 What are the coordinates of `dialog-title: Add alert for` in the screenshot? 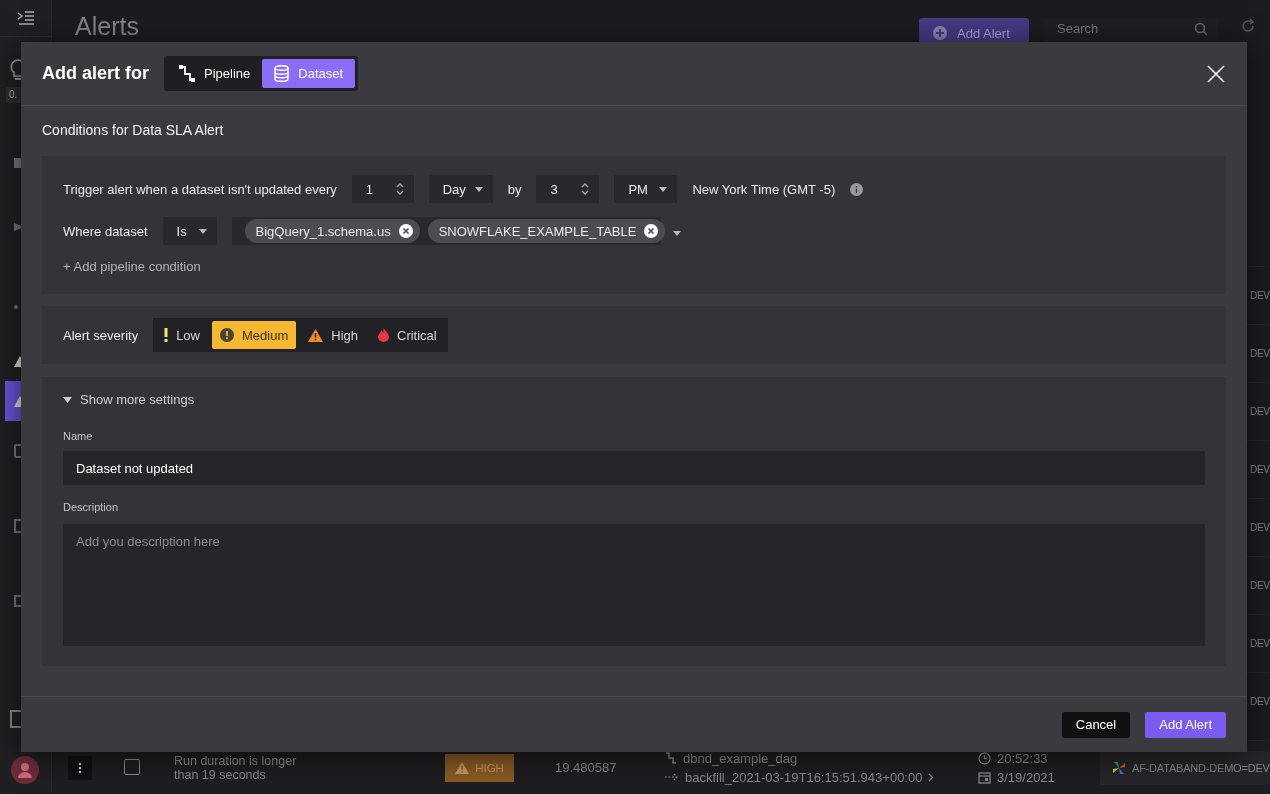 It's located at (95, 73).